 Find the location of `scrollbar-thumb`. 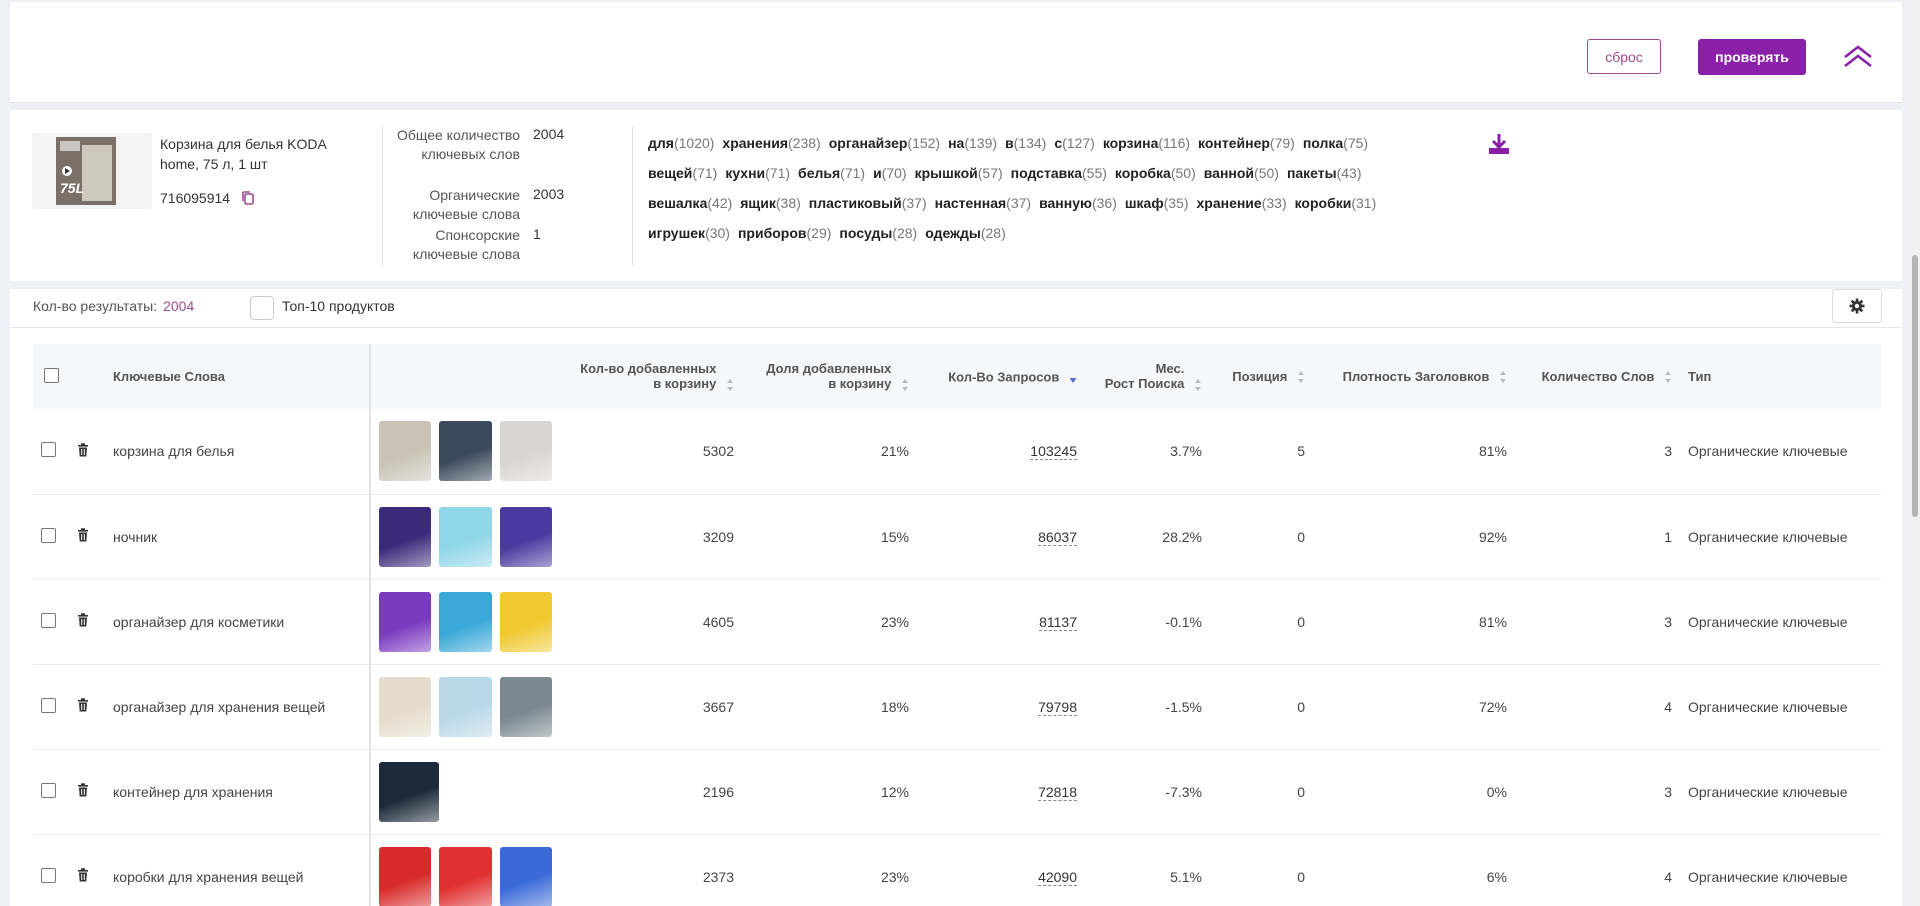

scrollbar-thumb is located at coordinates (1915, 386).